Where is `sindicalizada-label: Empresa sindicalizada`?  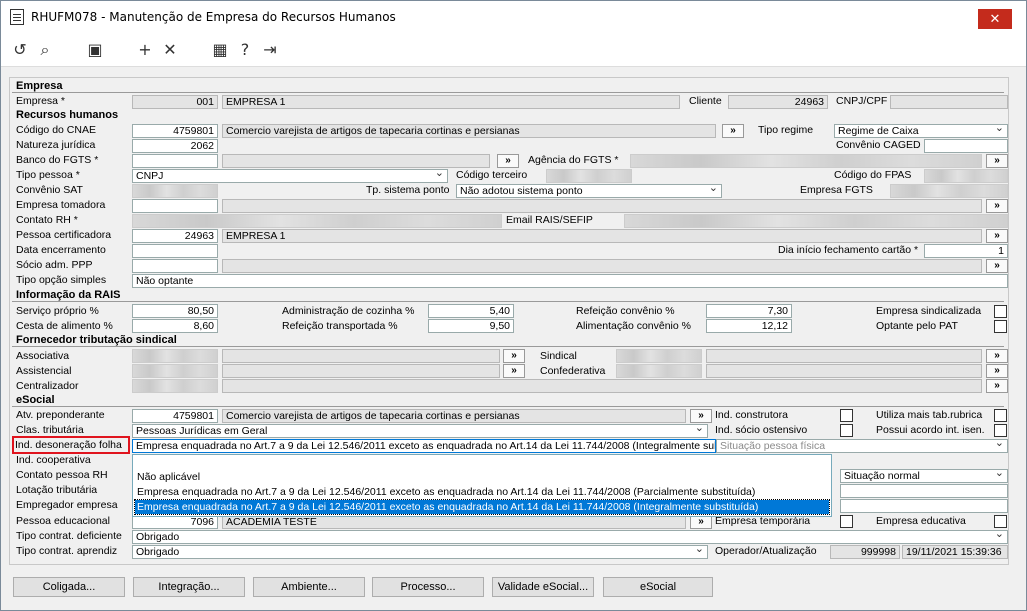 sindicalizada-label: Empresa sindicalizada is located at coordinates (929, 311).